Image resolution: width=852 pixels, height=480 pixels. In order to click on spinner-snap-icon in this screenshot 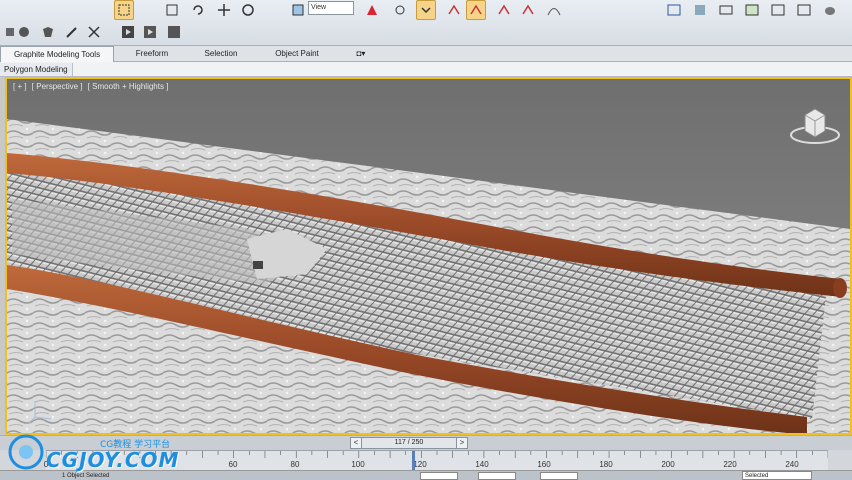, I will do `click(426, 10)`.